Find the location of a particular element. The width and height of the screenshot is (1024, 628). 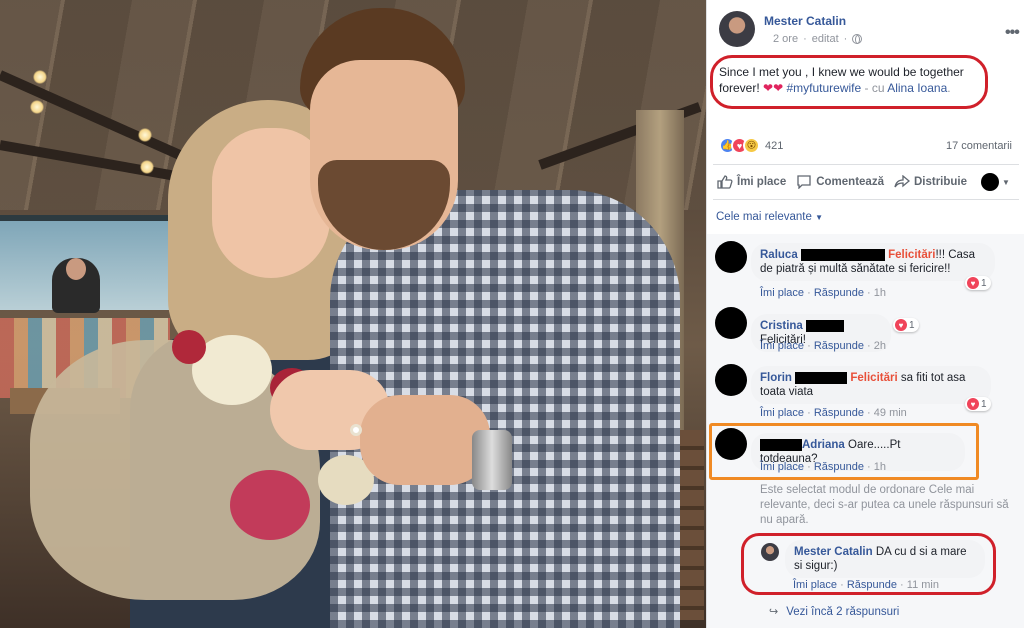

wow-icon: 😮 is located at coordinates (751, 145).